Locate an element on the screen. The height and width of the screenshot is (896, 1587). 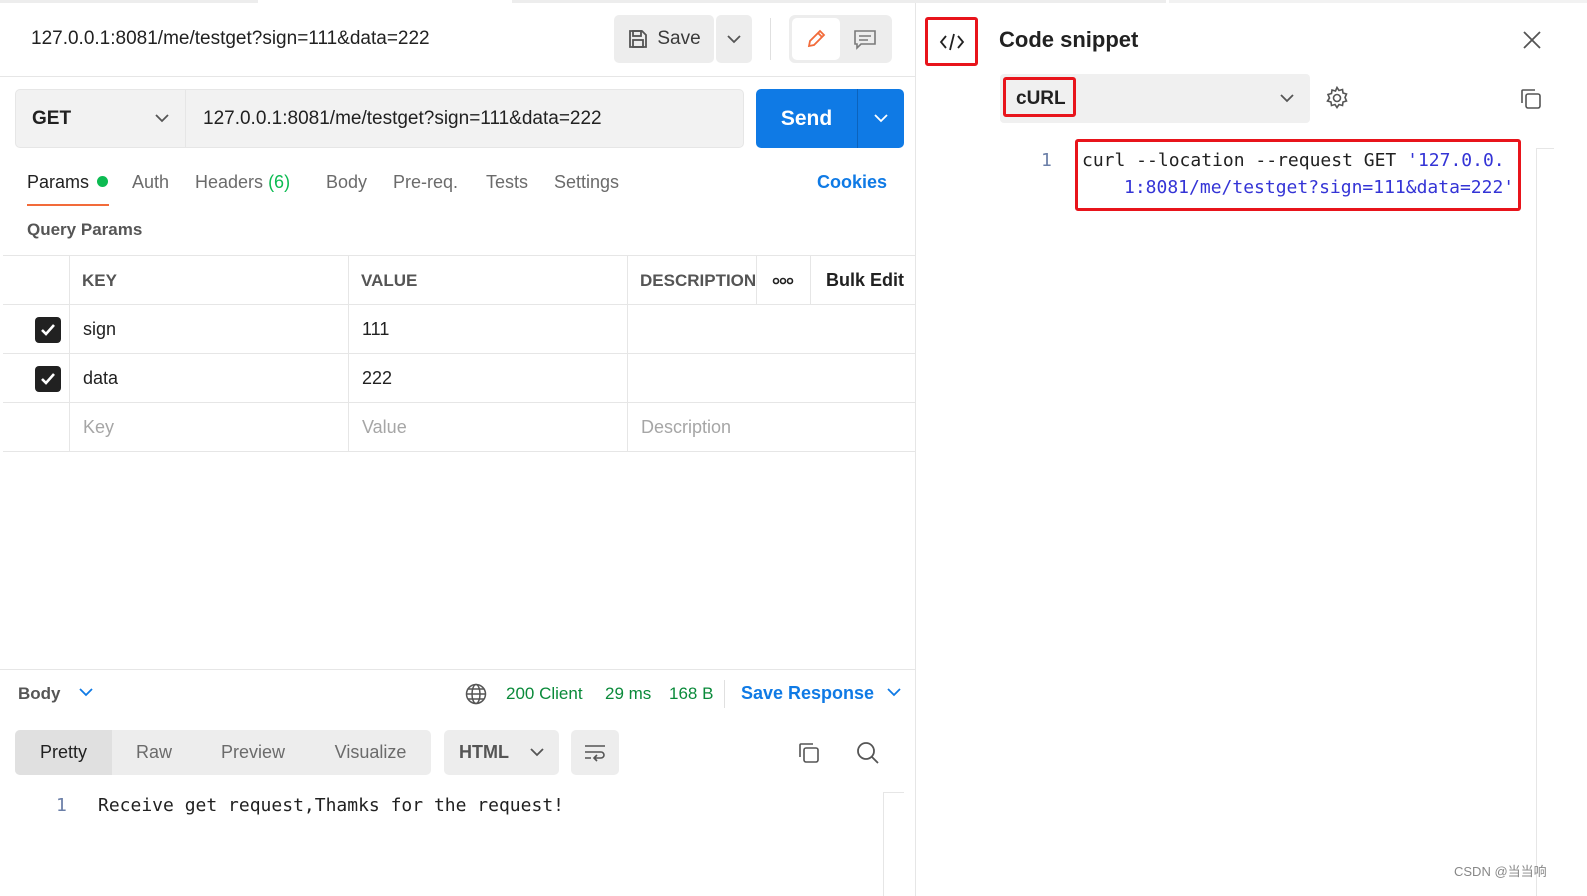
save-button: Save is located at coordinates (664, 39).